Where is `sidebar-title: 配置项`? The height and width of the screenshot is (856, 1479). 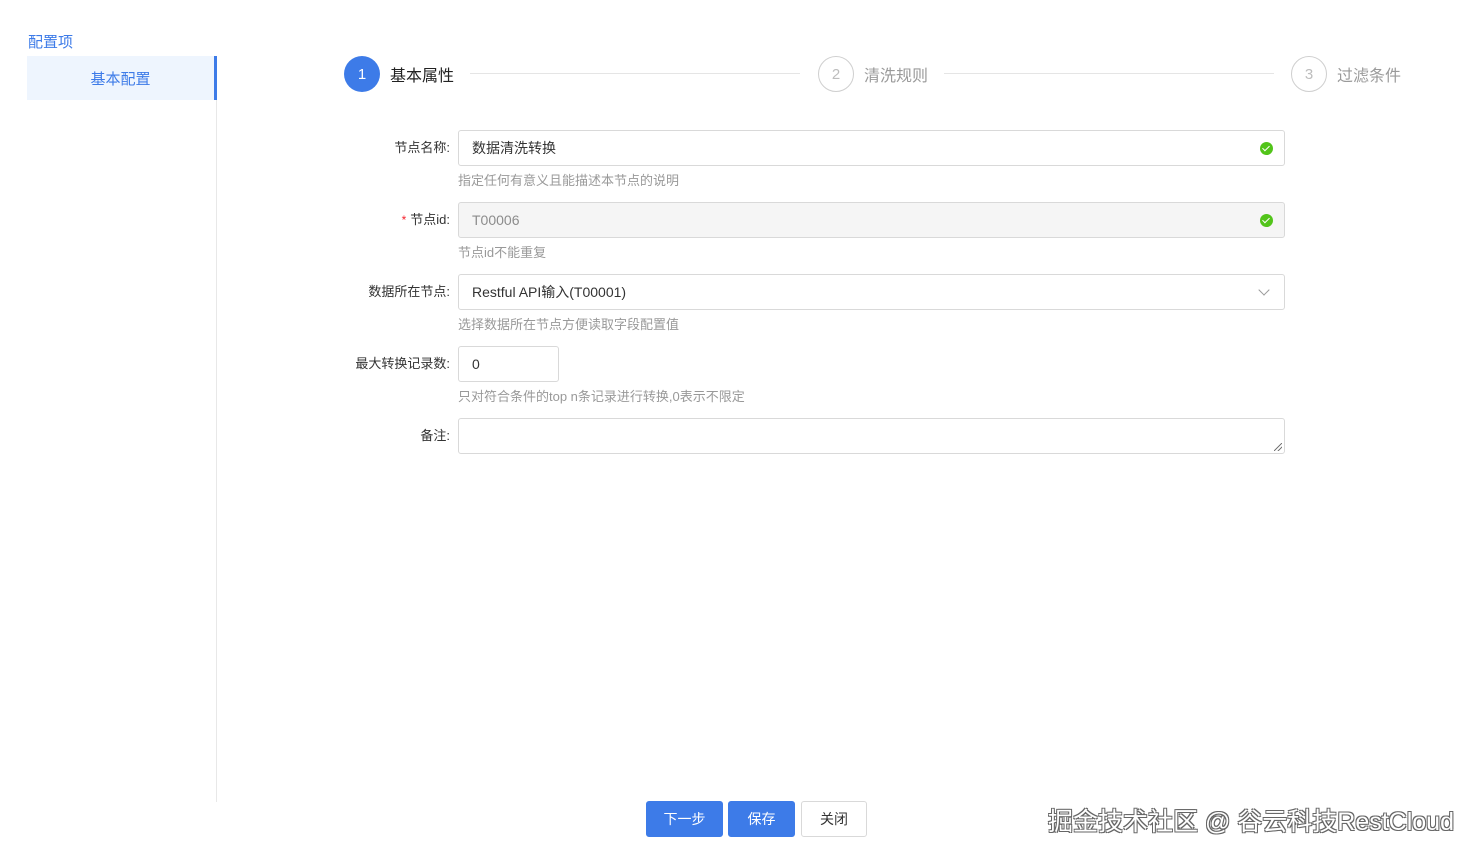
sidebar-title: 配置项 is located at coordinates (51, 42).